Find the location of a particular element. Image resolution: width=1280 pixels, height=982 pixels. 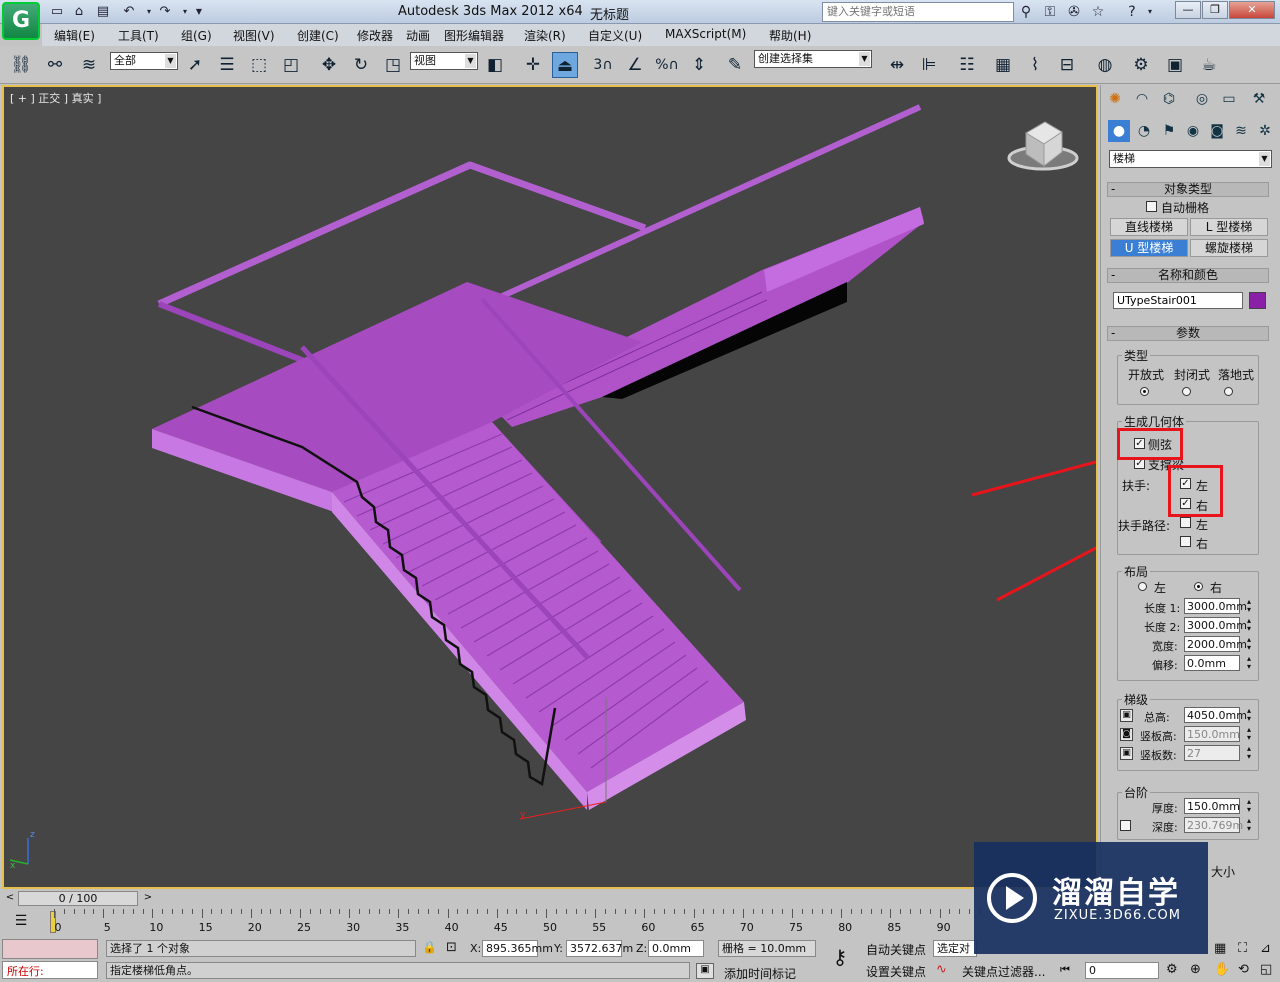

closed-type-radio is located at coordinates (1186, 391).